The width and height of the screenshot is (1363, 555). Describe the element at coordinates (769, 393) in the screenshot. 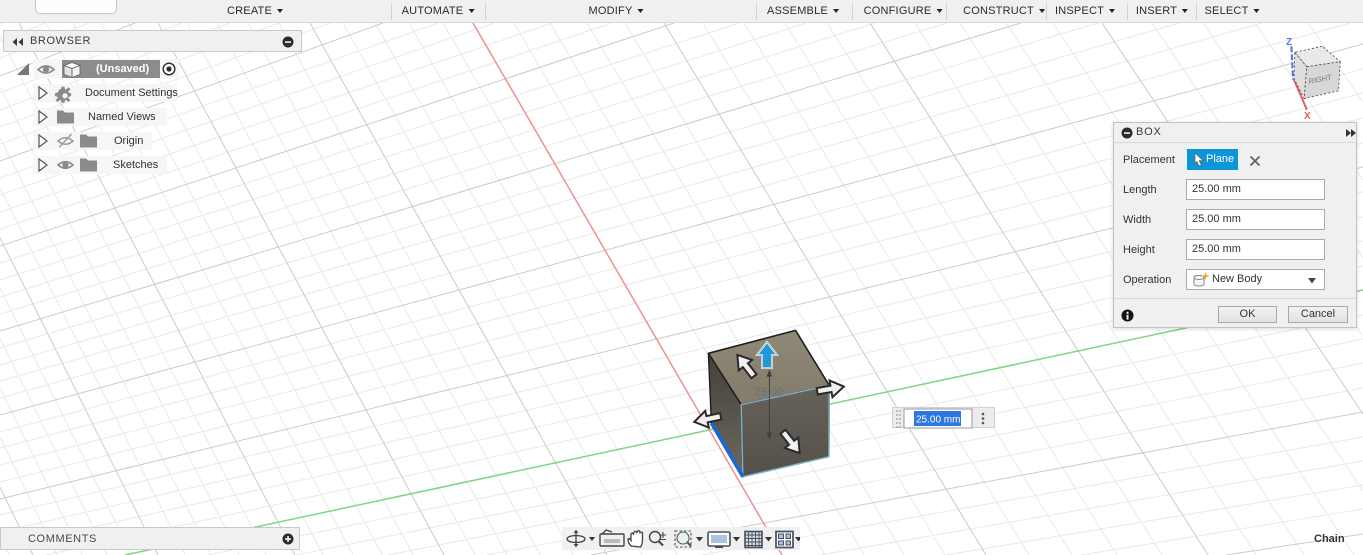

I see `svg-text: 25.00` at that location.